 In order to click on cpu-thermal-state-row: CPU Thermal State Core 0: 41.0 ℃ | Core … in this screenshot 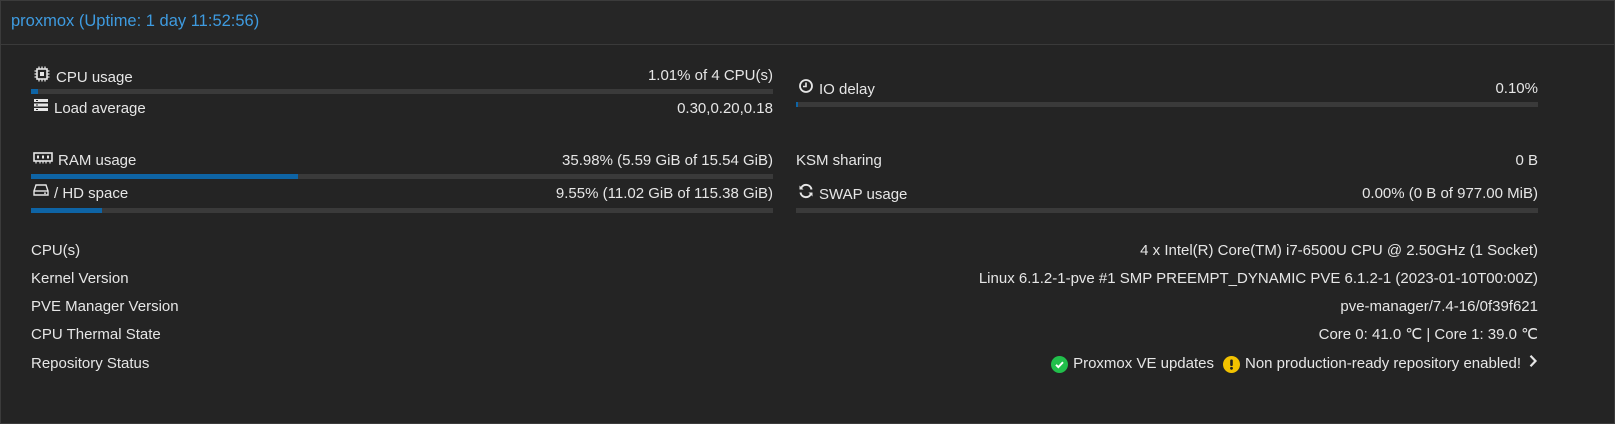, I will do `click(784, 335)`.